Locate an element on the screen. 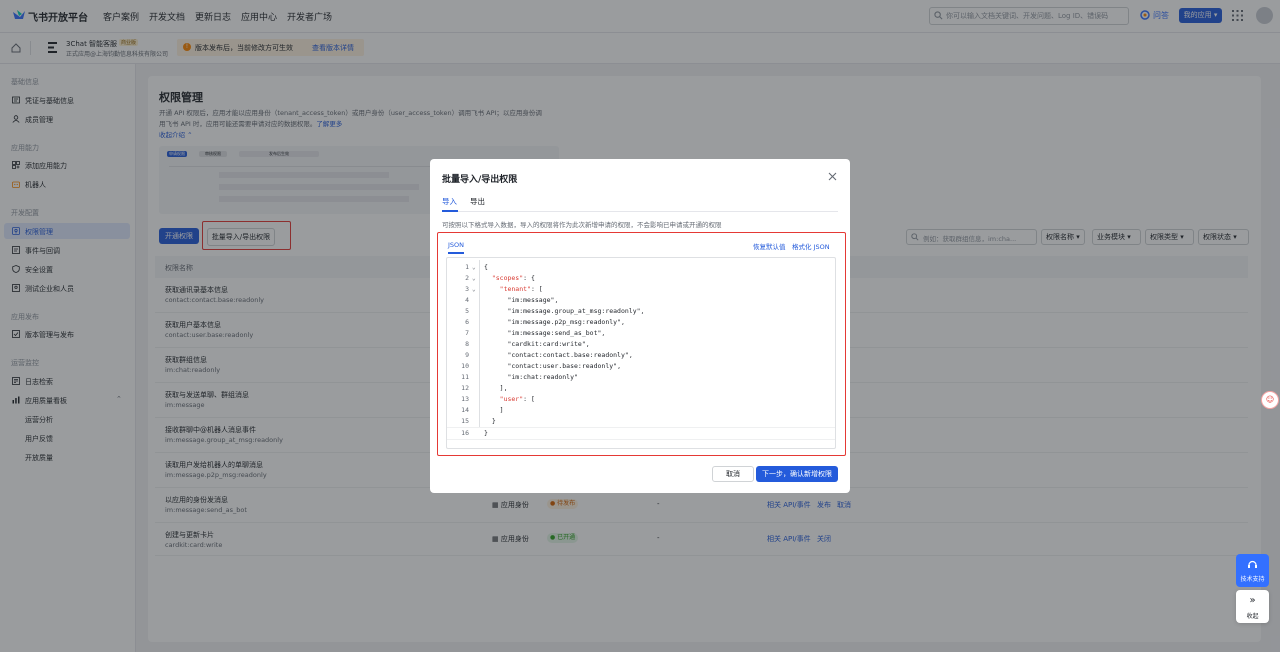 This screenshot has height=652, width=1280. tab-import: 导入 is located at coordinates (449, 201).